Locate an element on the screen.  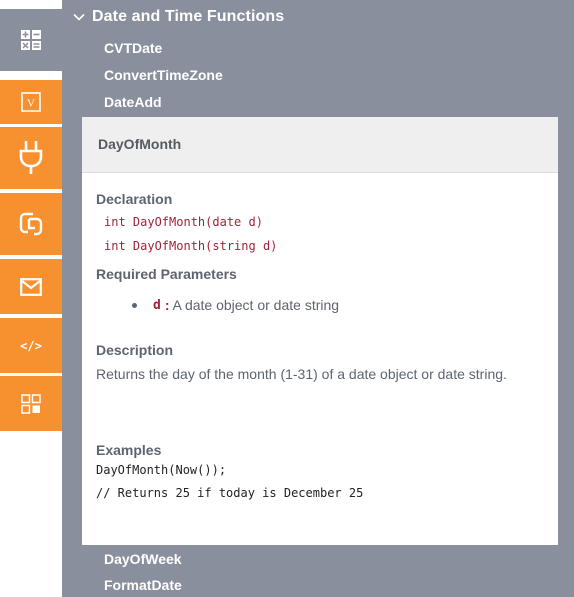
rail-apps-button is located at coordinates (31, 403).